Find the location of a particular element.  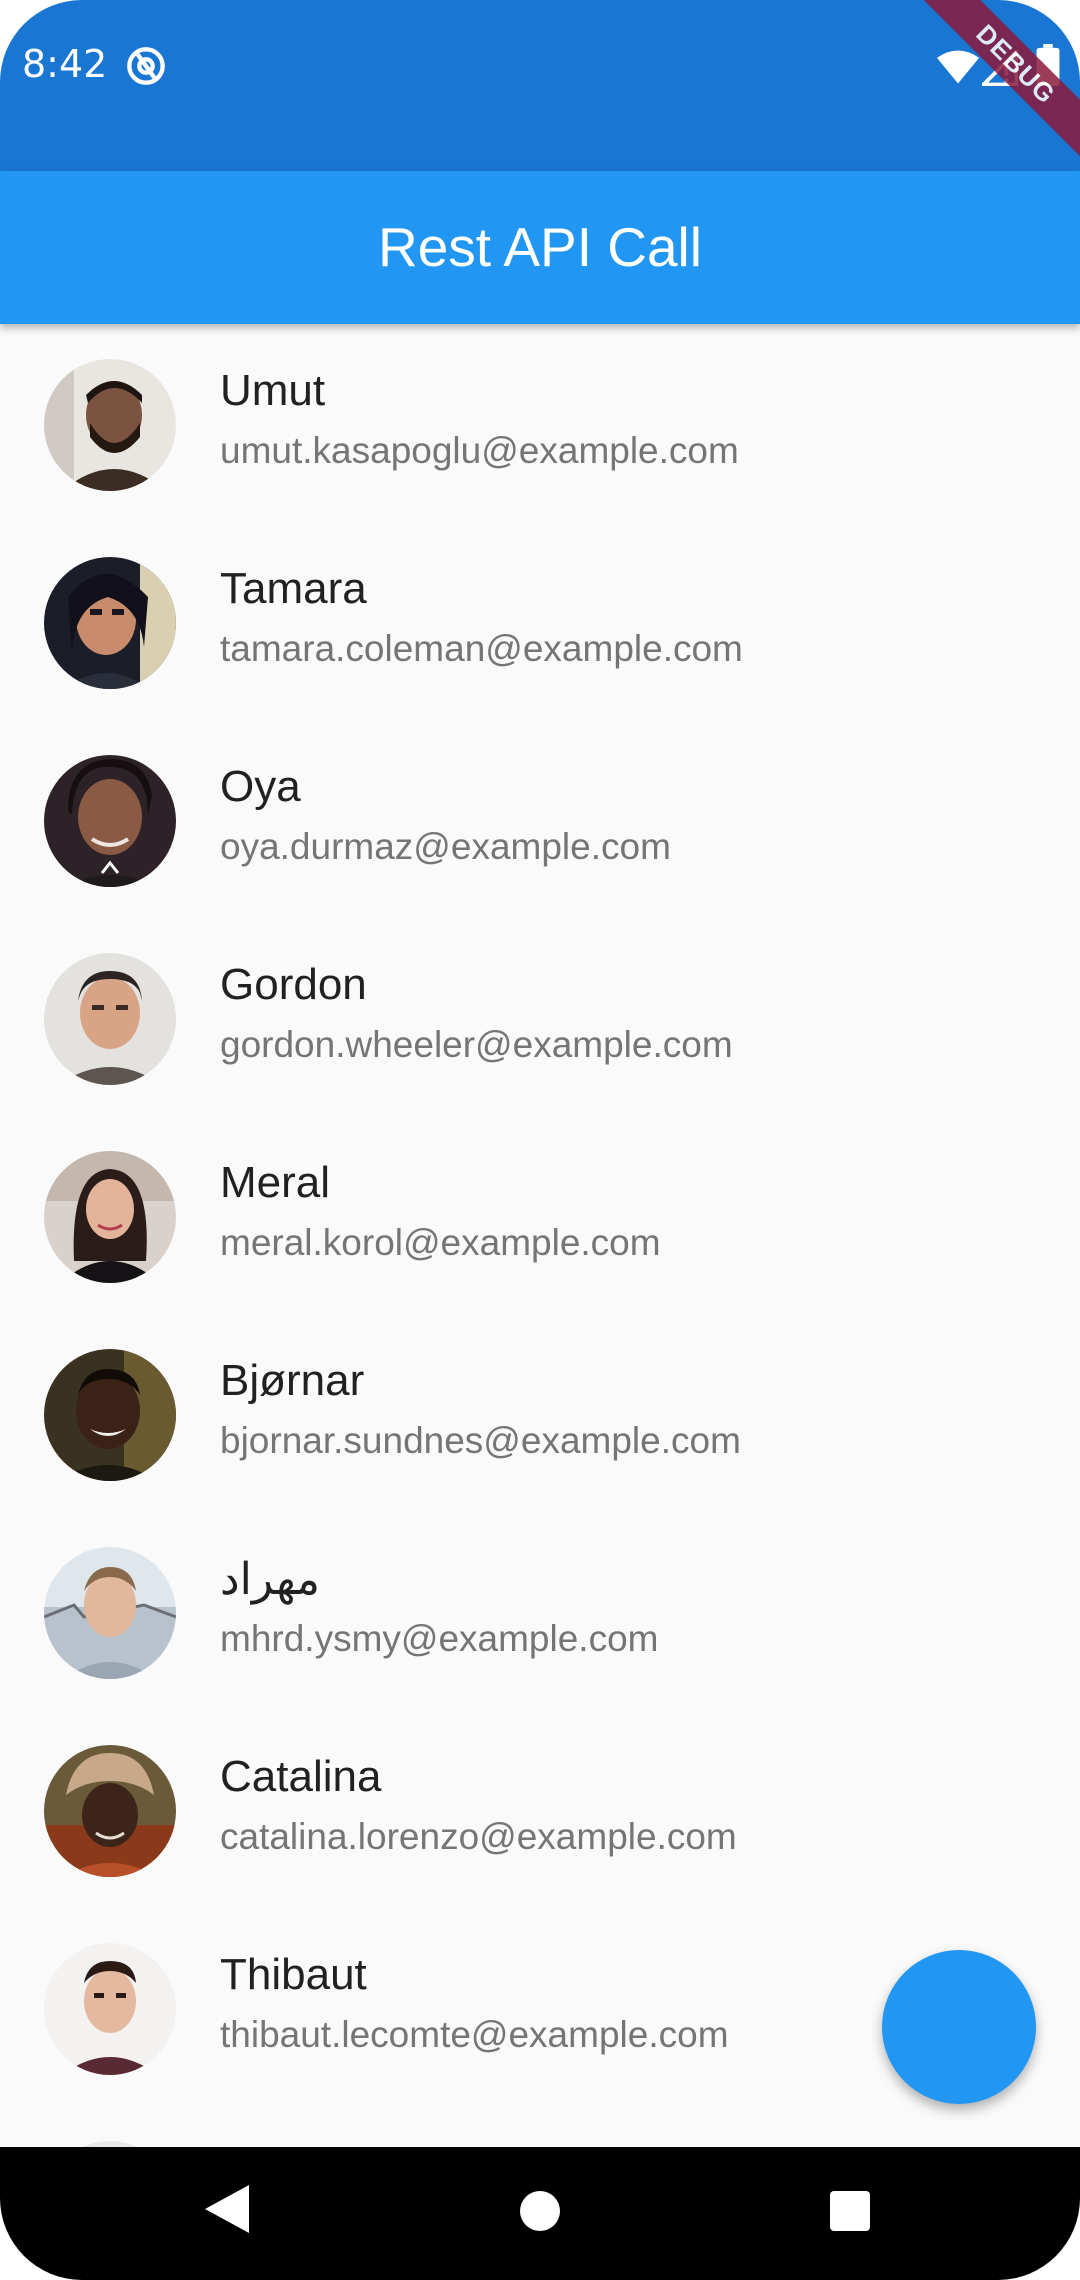

user-name: Bjørnar is located at coordinates (292, 1380).